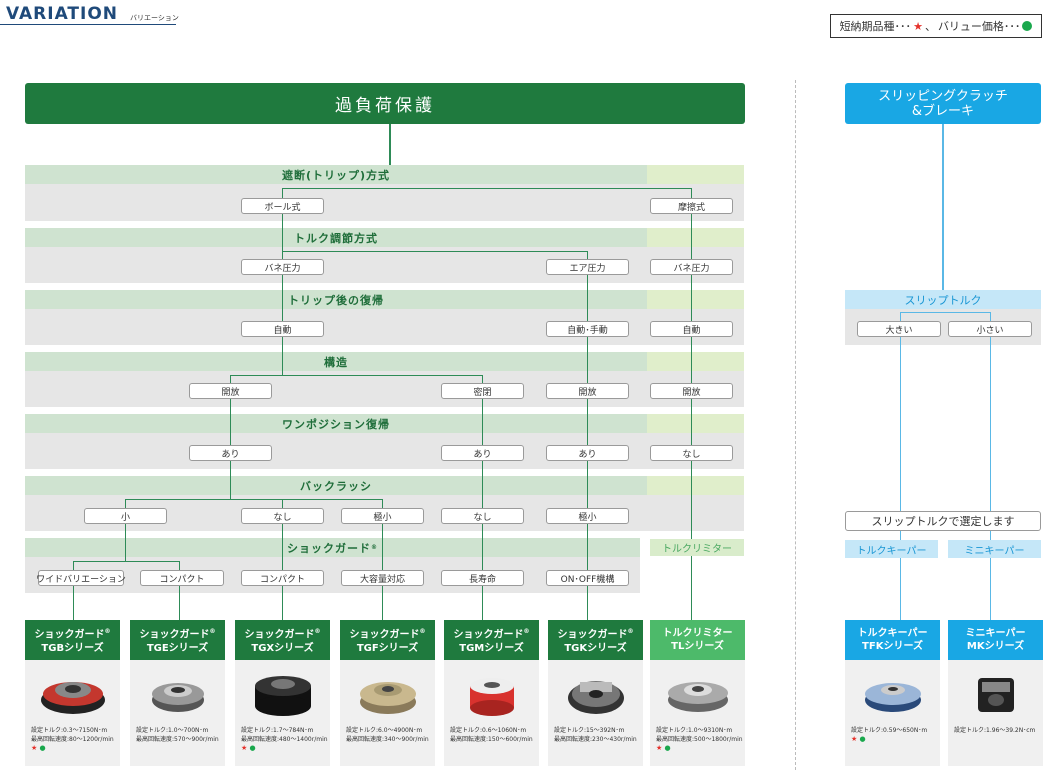 Image resolution: width=1054 pixels, height=780 pixels. What do you see at coordinates (336, 361) in the screenshot?
I see `band-structure: 構造` at bounding box center [336, 361].